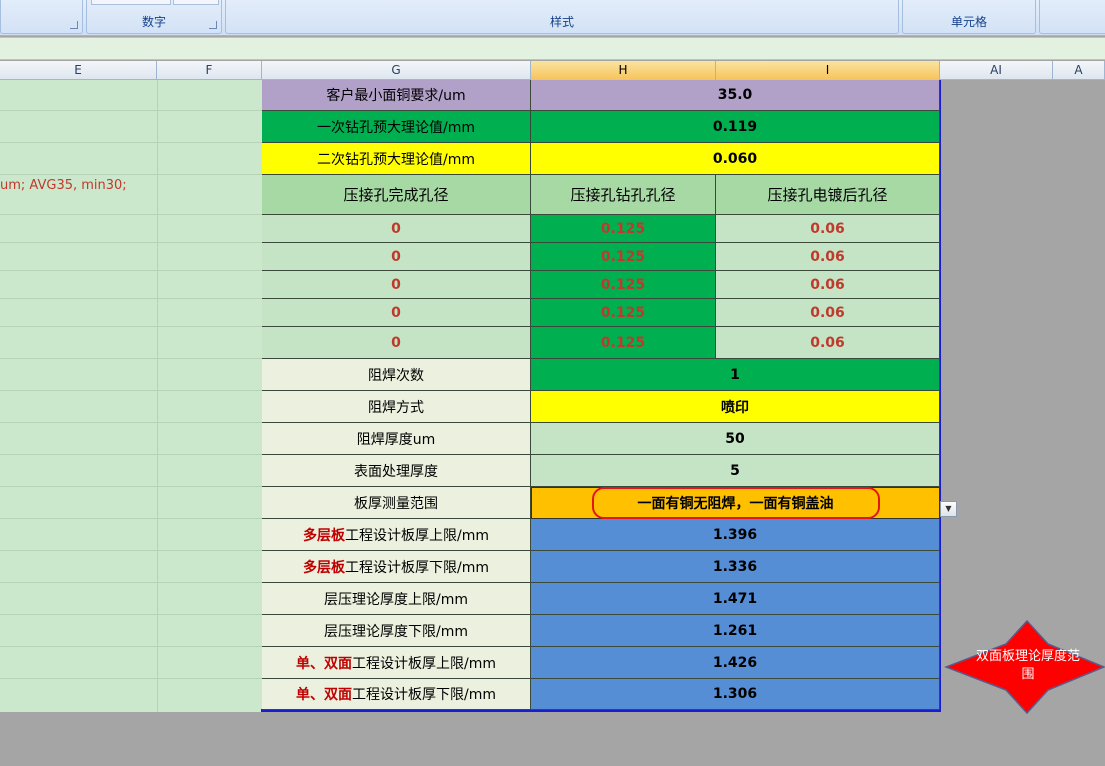 The width and height of the screenshot is (1105, 766). Describe the element at coordinates (735, 663) in the screenshot. I see `value-sd-upper: 1.426` at that location.